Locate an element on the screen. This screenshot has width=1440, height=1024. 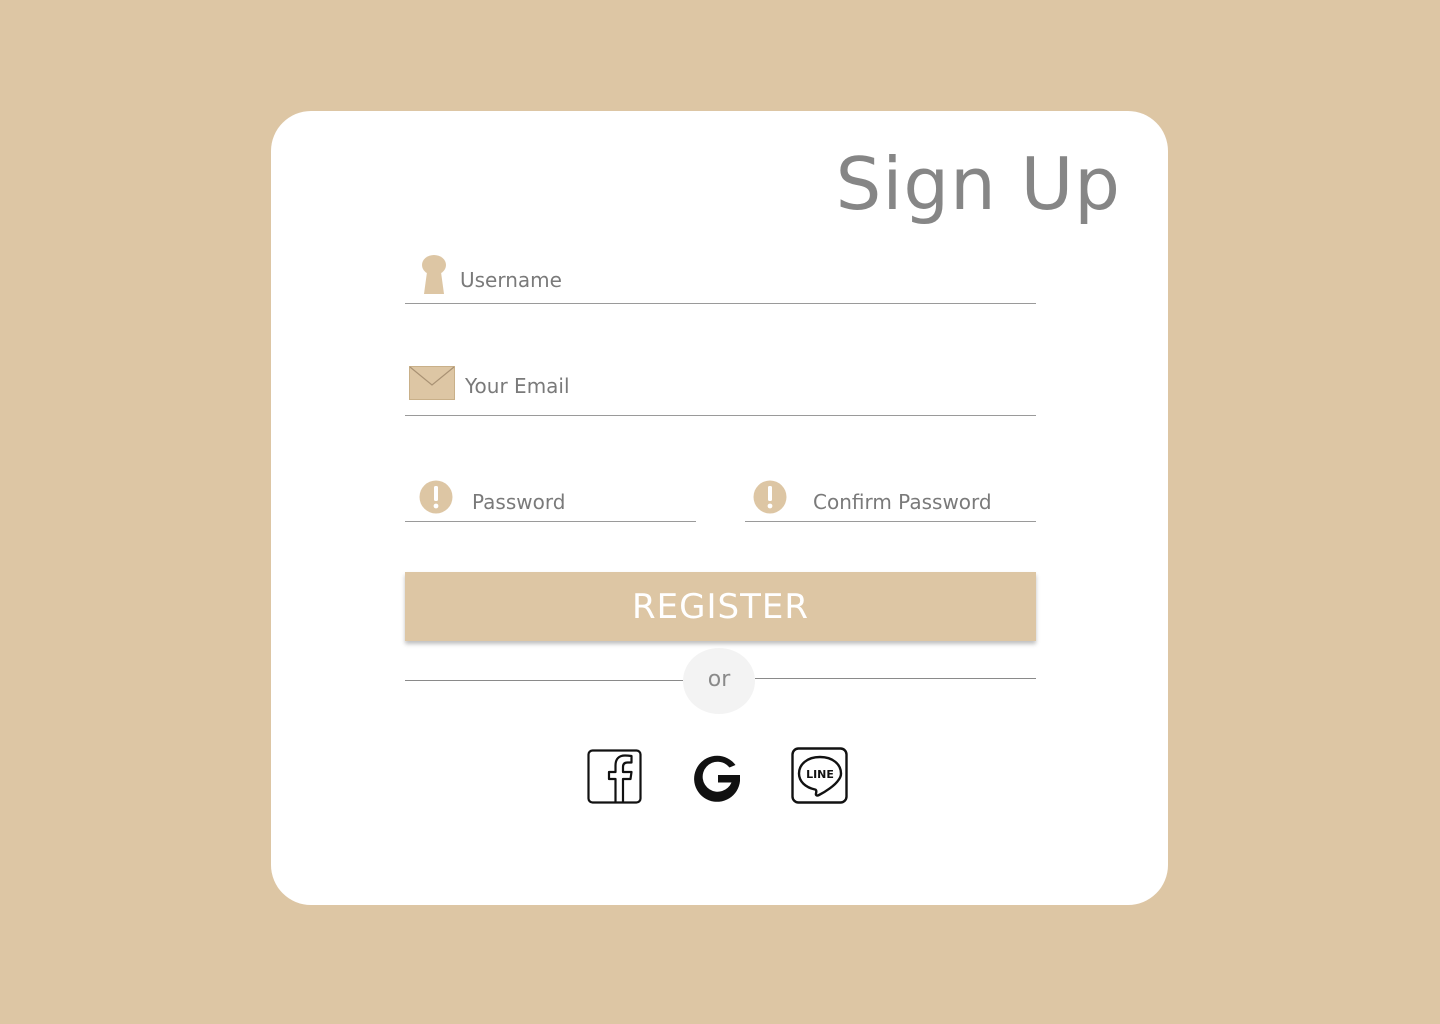
confirm-password-input is located at coordinates (920, 502).